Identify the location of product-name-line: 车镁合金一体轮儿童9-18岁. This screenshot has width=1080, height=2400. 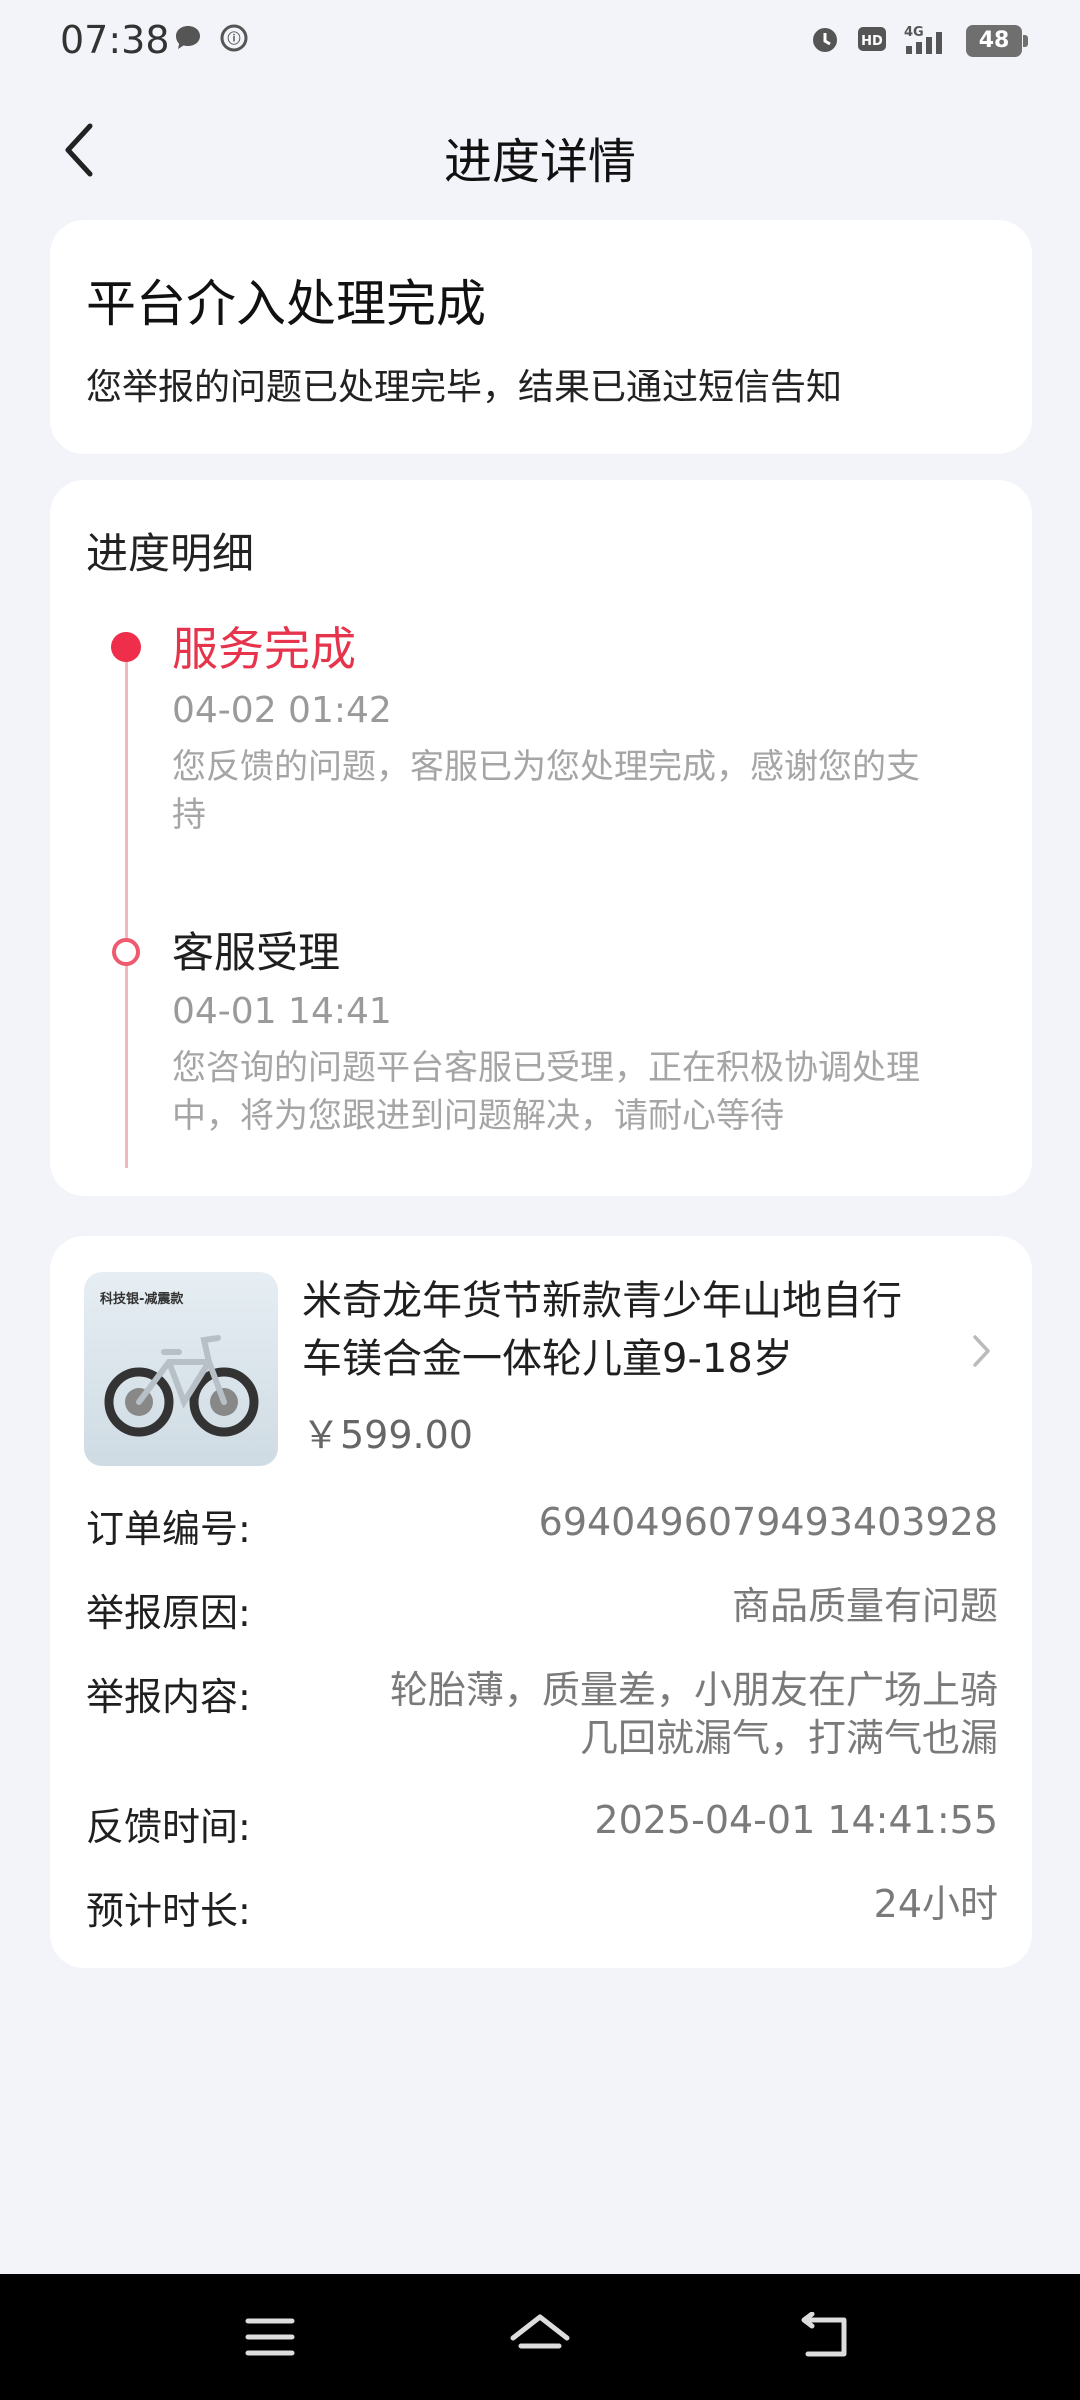
(547, 1359).